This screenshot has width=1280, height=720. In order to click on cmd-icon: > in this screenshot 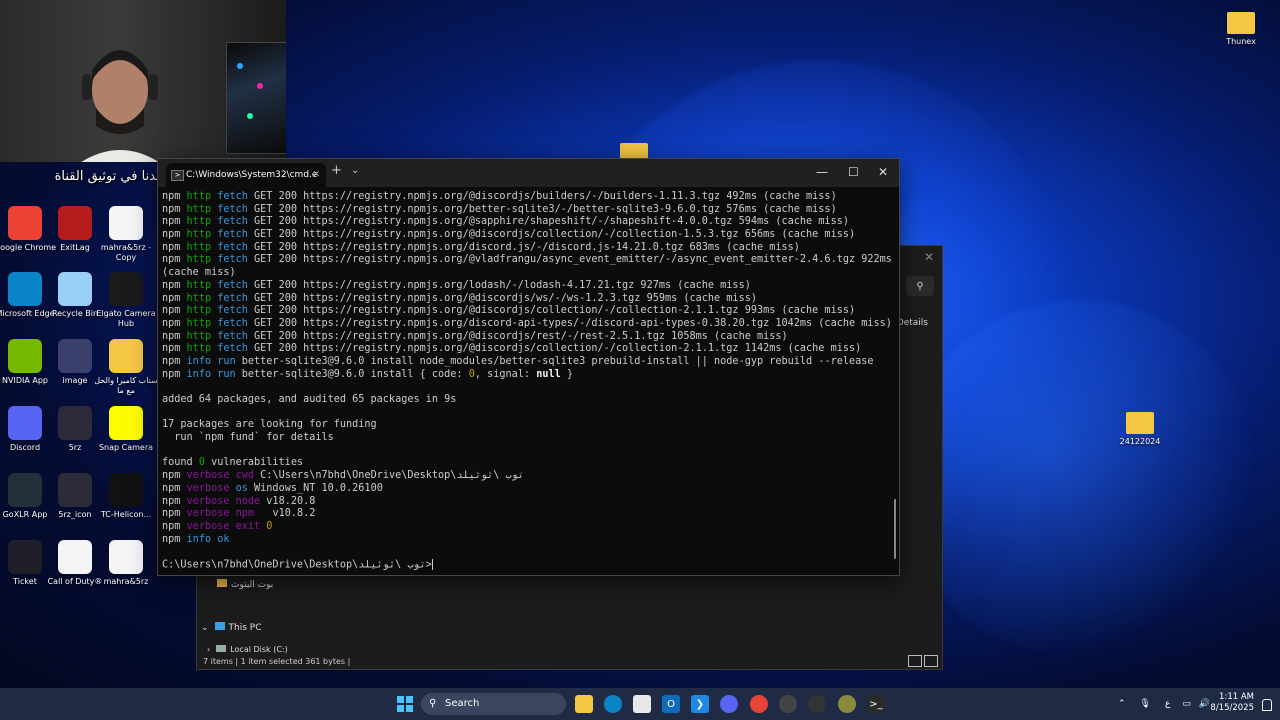, I will do `click(177, 175)`.